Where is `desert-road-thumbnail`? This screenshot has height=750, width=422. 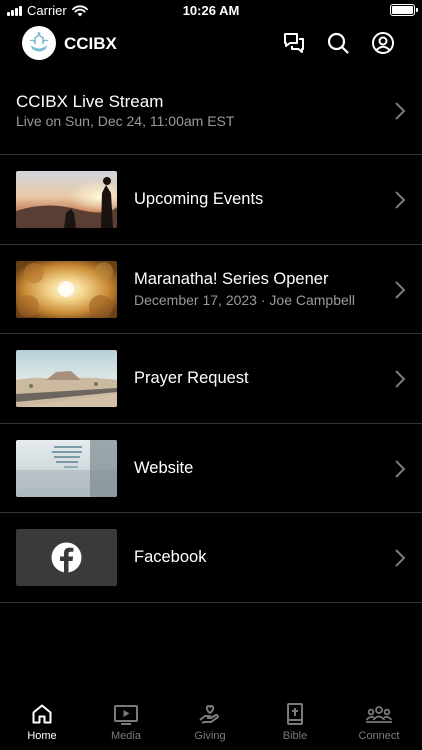
desert-road-thumbnail is located at coordinates (66, 378).